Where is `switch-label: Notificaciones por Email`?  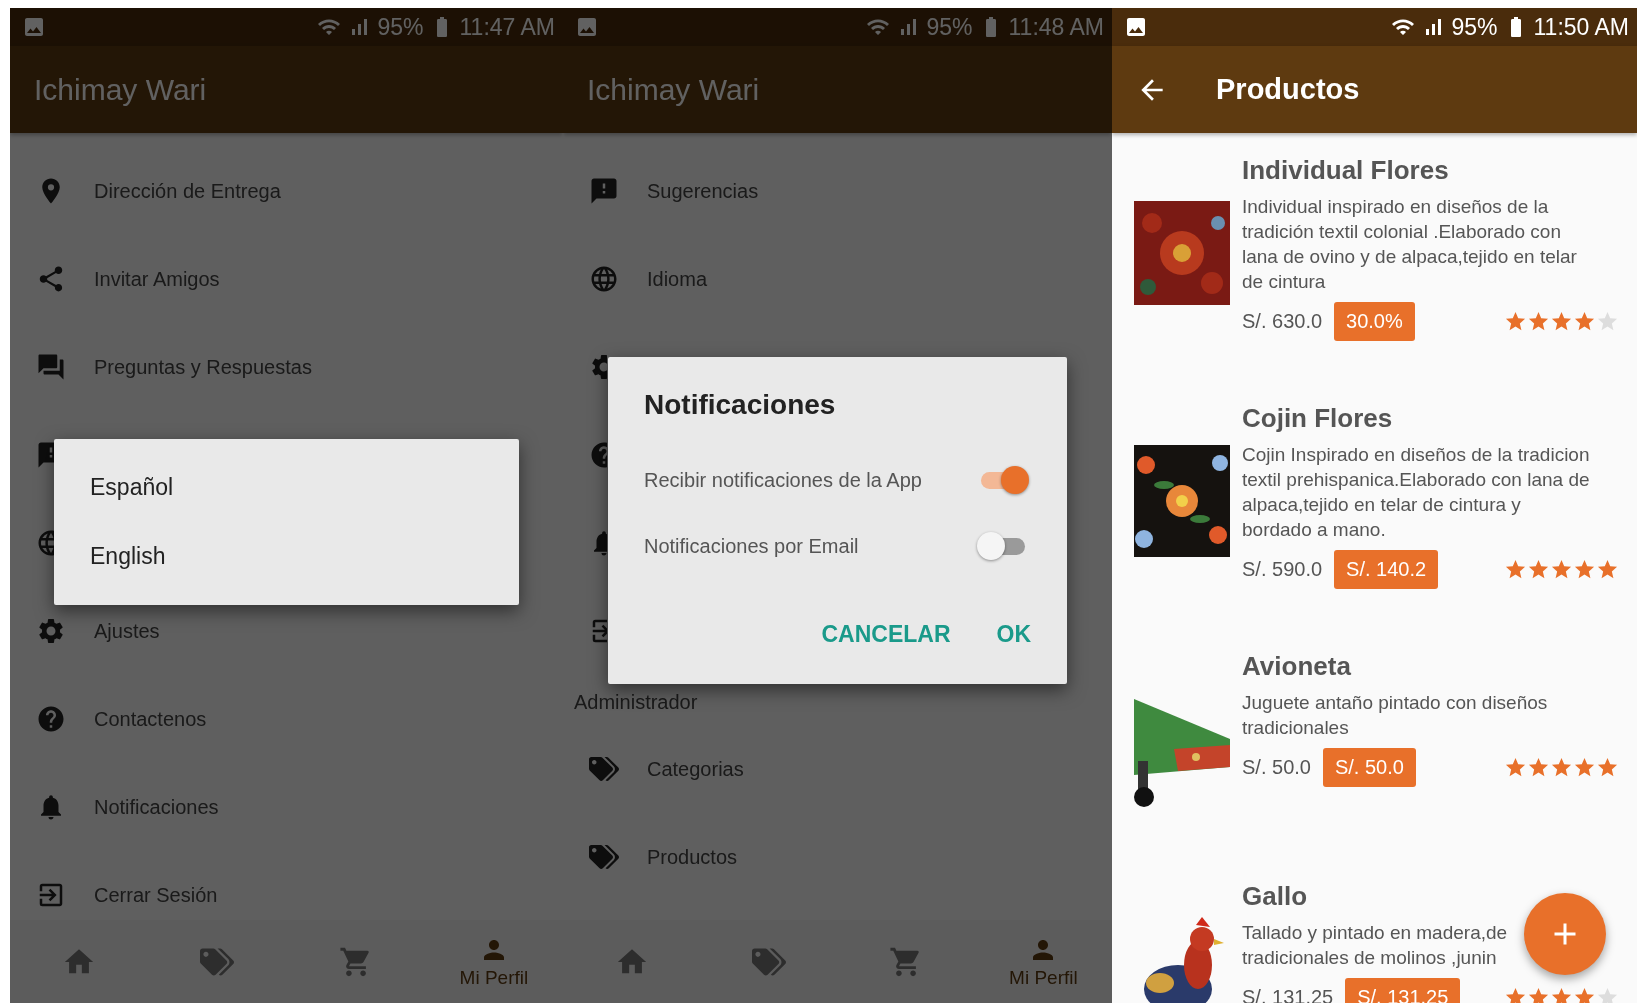
switch-label: Notificaciones por Email is located at coordinates (751, 546).